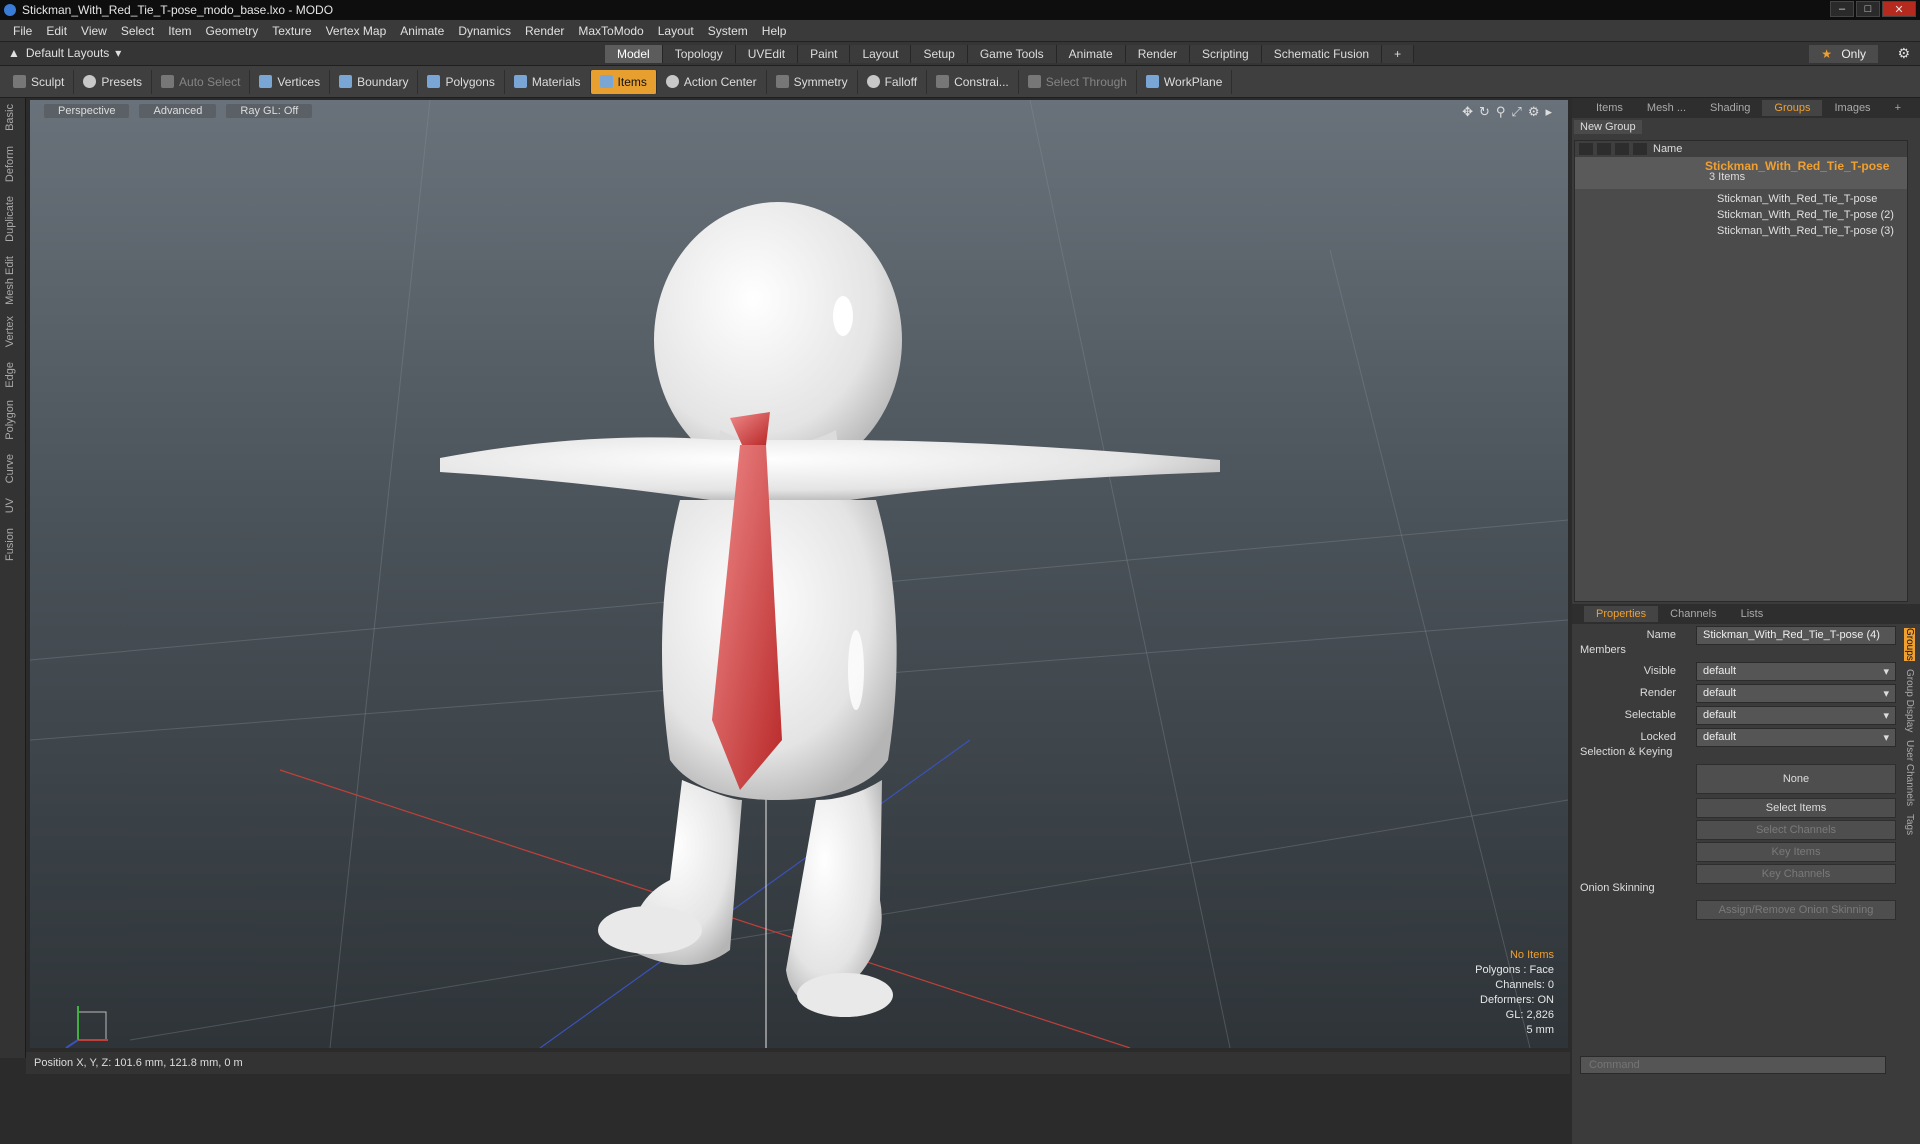 This screenshot has height=1144, width=1920. Describe the element at coordinates (548, 81) in the screenshot. I see `materials-button: Materials` at that location.